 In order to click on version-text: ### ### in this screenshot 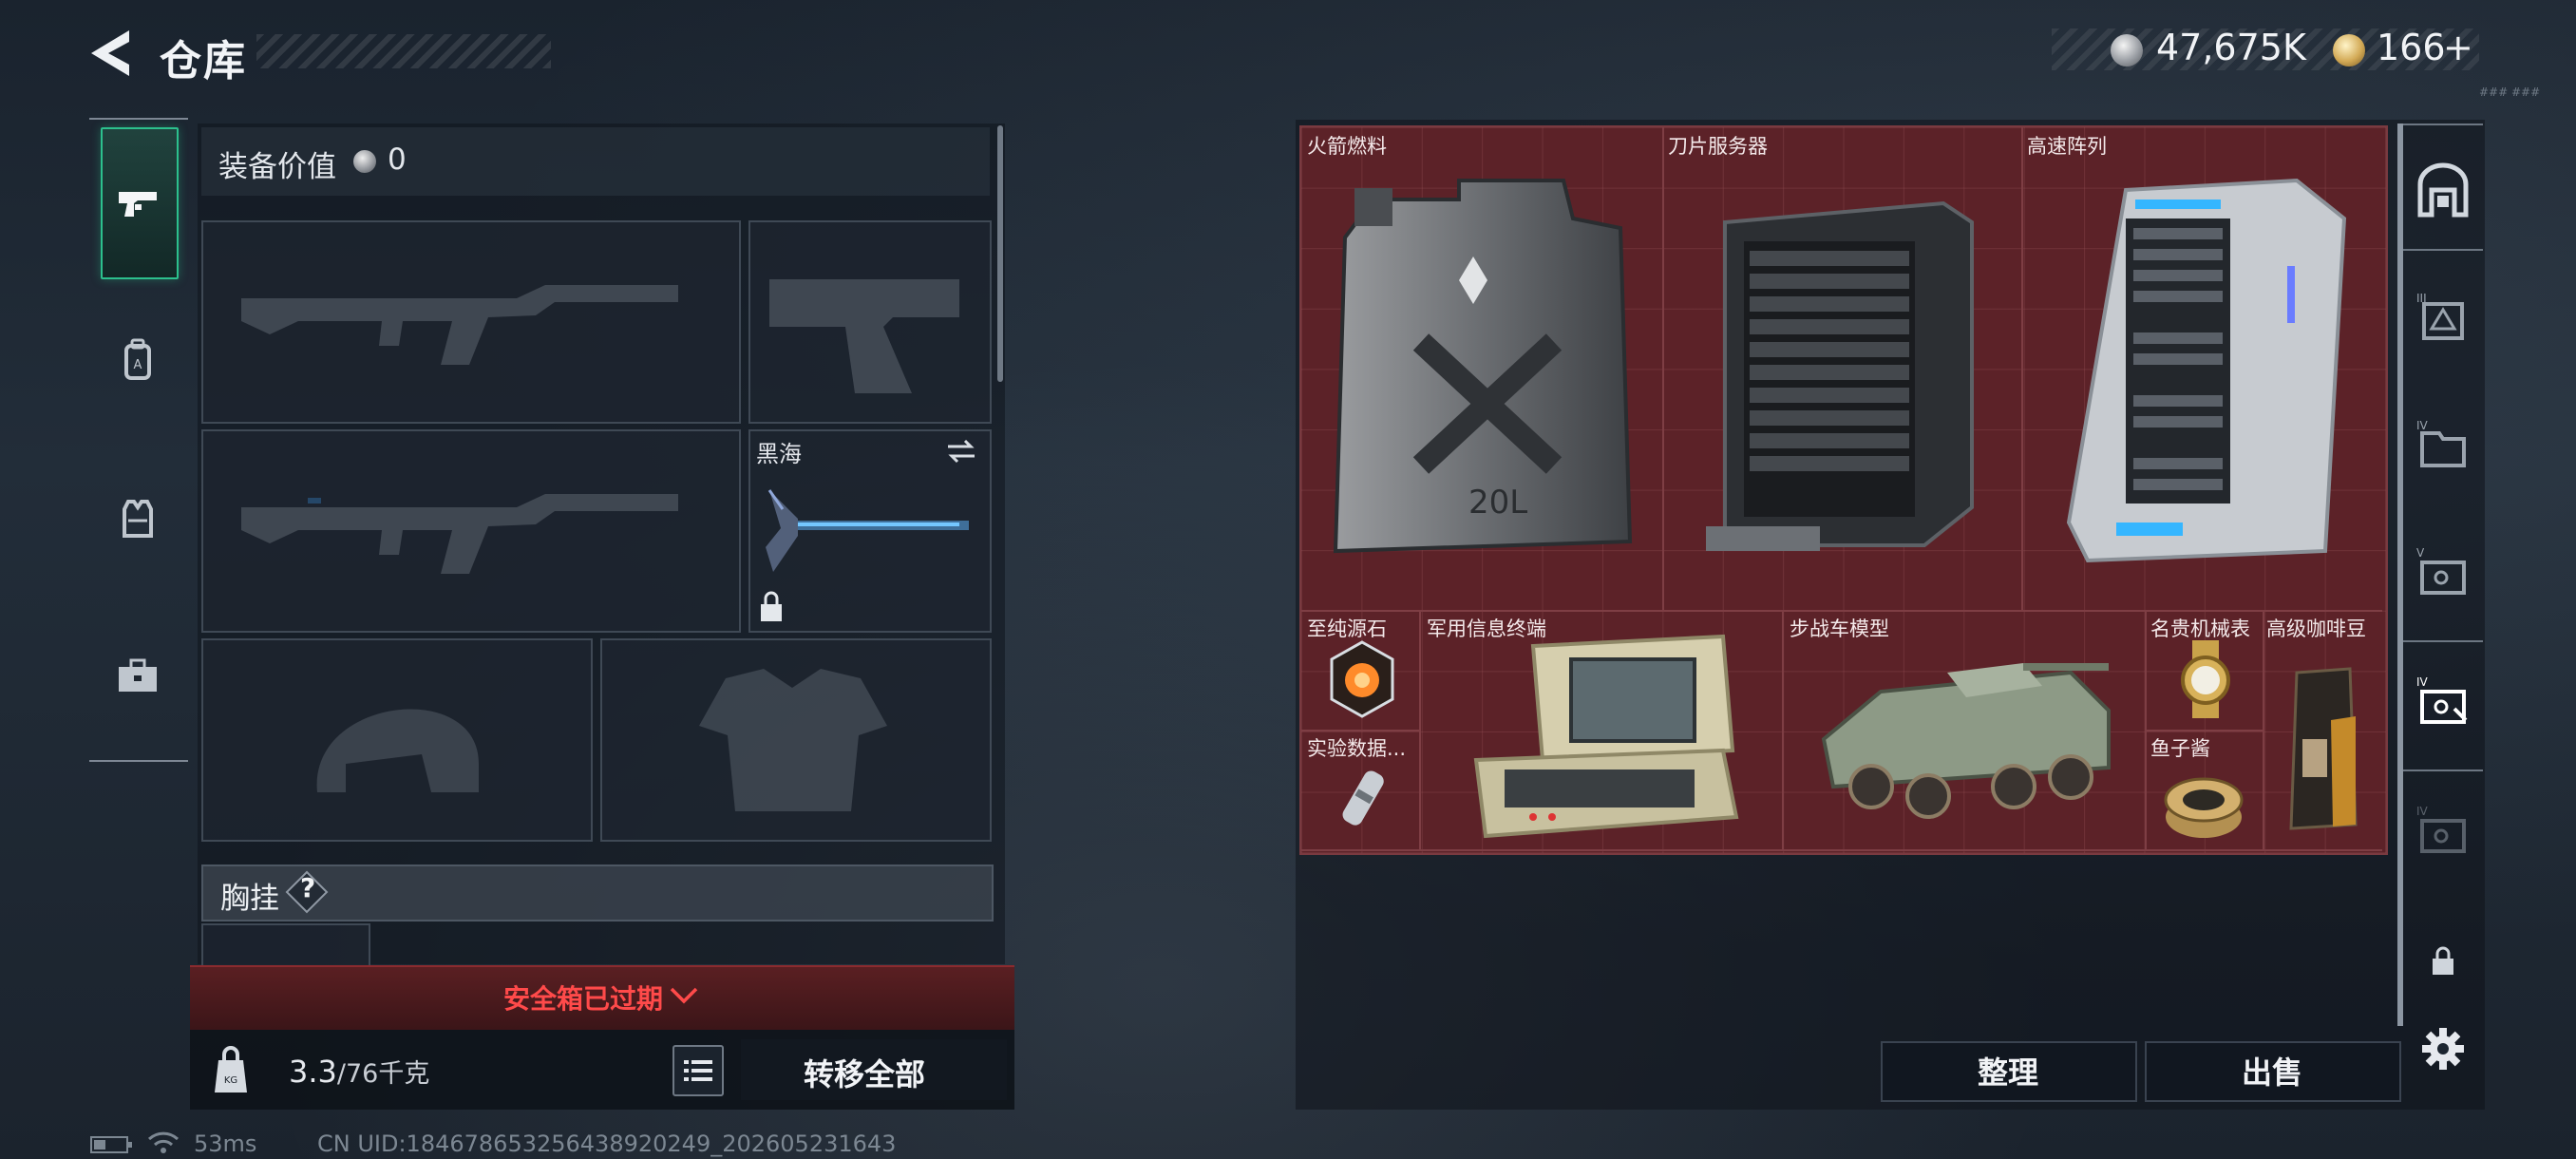, I will do `click(2510, 92)`.